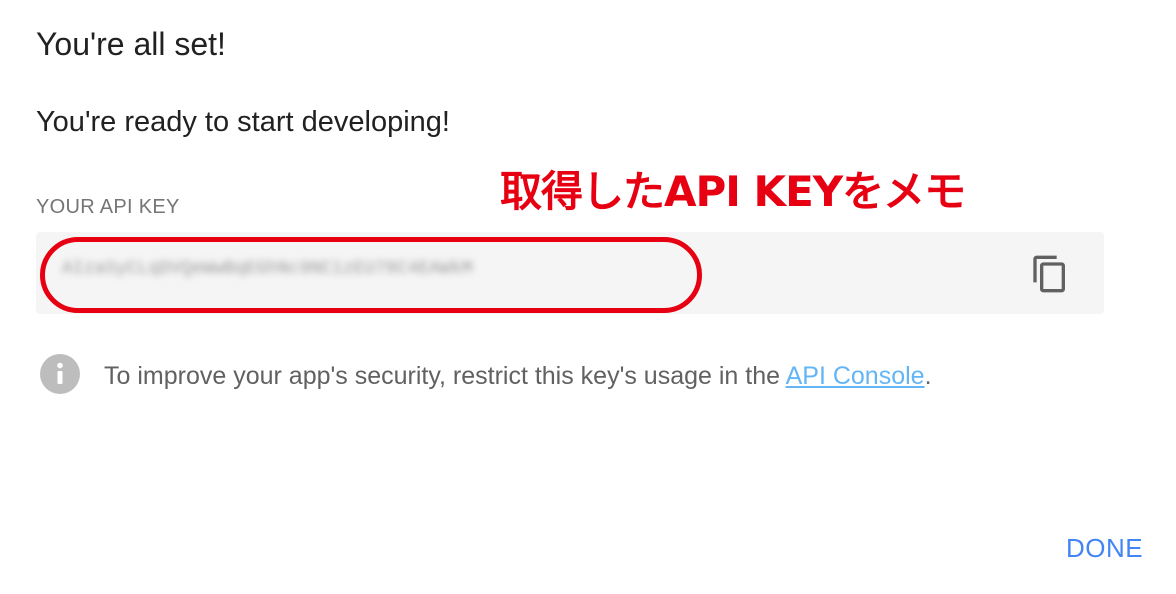 Image resolution: width=1176 pixels, height=594 pixels. What do you see at coordinates (60, 374) in the screenshot?
I see `info-icon` at bounding box center [60, 374].